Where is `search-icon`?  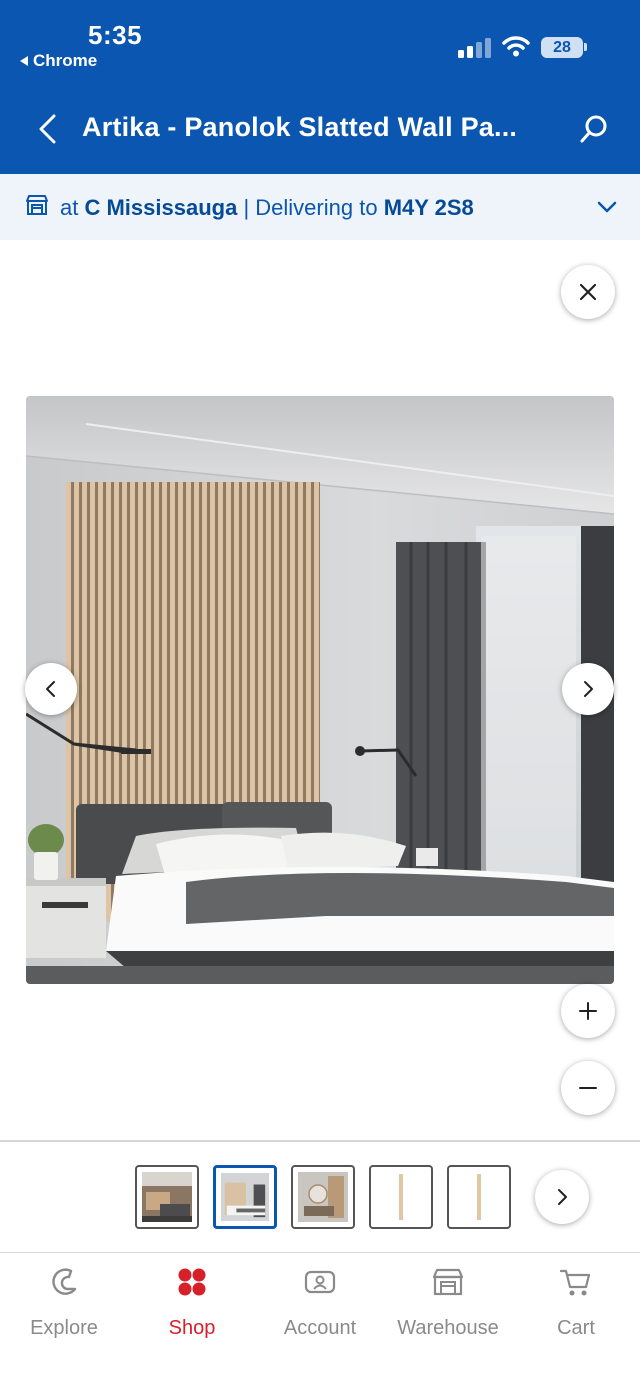
search-icon is located at coordinates (594, 129).